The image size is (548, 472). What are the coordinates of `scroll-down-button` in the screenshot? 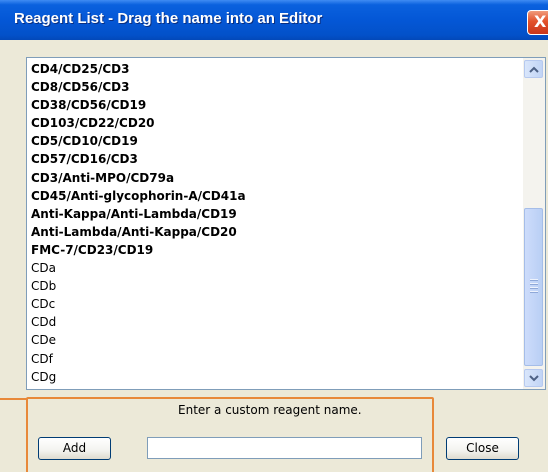 It's located at (533, 378).